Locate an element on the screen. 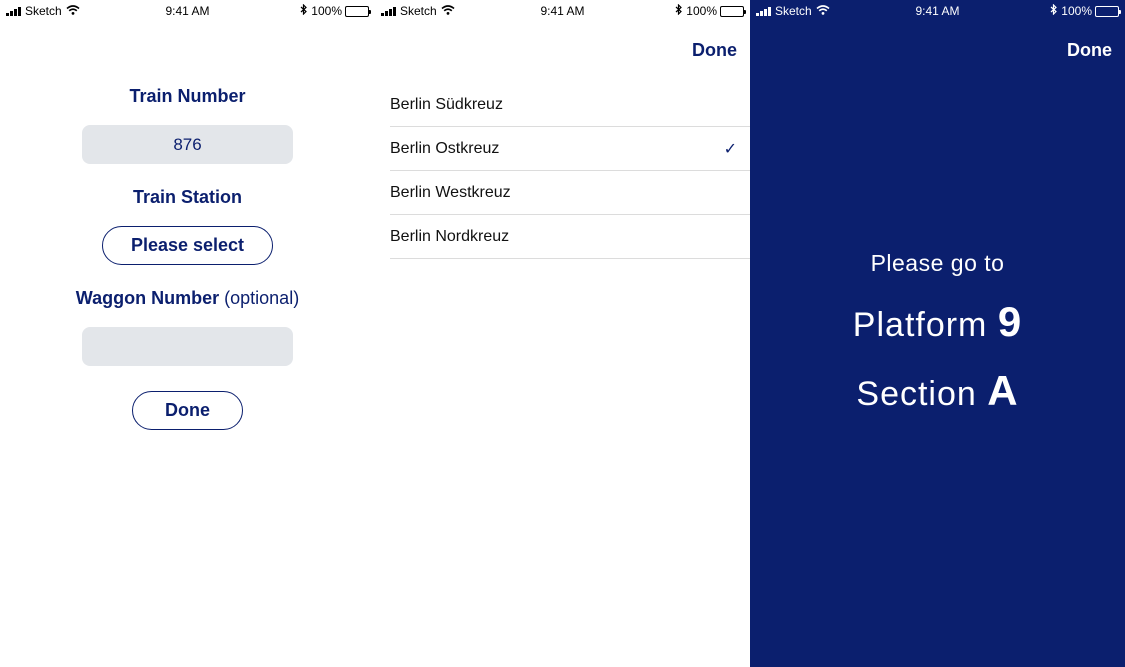 The height and width of the screenshot is (667, 1125). waggon-label-text: Waggon Number is located at coordinates (147, 298).